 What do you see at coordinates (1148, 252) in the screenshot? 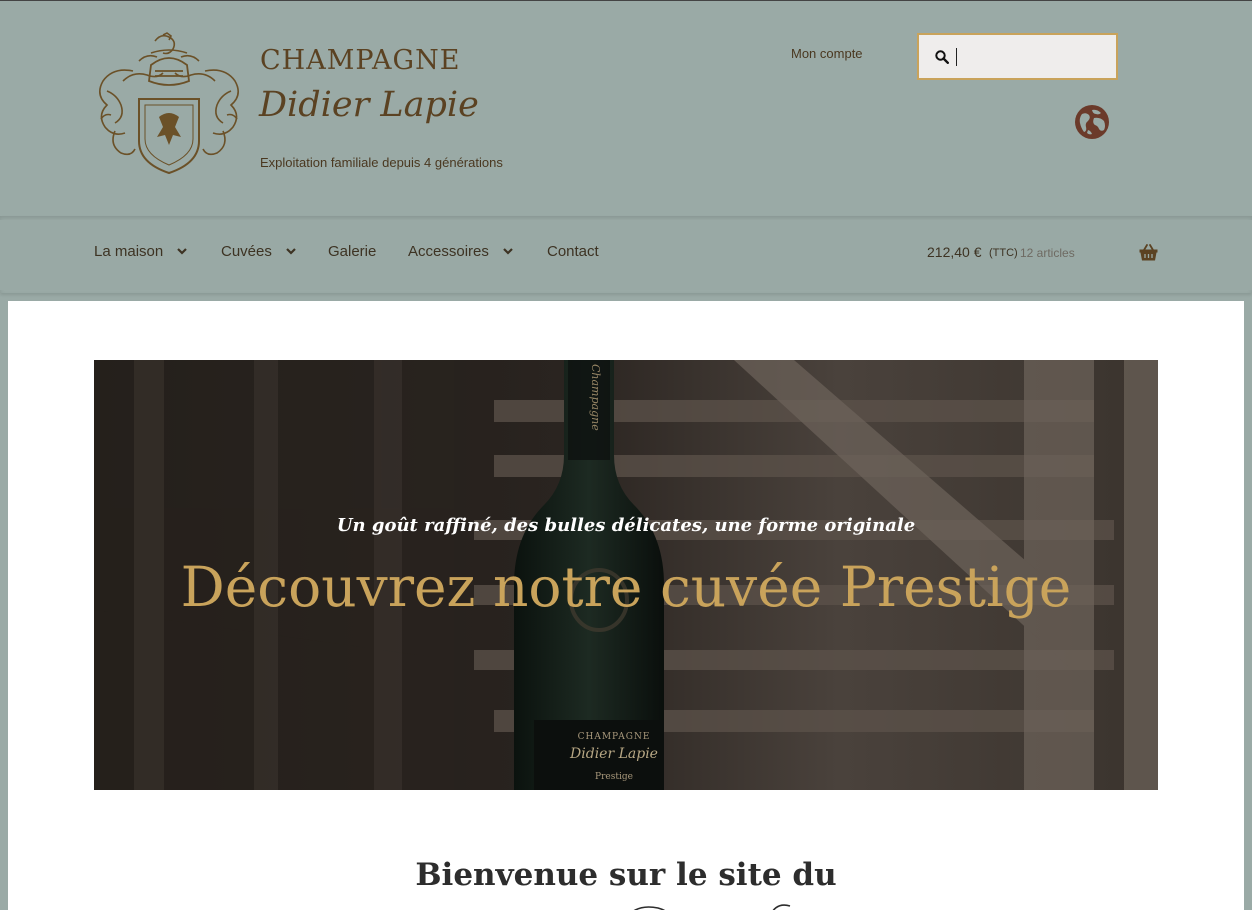
I see `basket-icon` at bounding box center [1148, 252].